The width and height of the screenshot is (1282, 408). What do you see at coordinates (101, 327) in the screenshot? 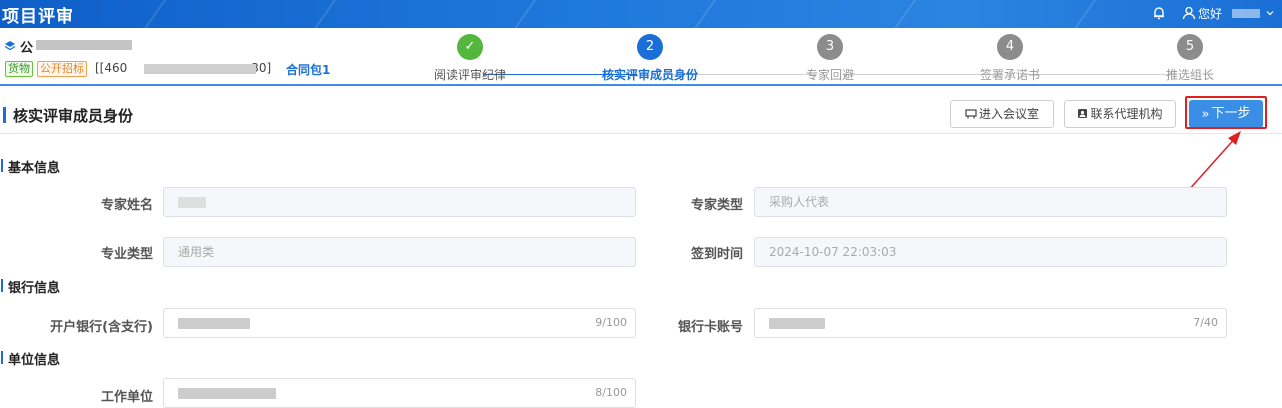
I see `bank-label: 开户银行(含支行)` at bounding box center [101, 327].